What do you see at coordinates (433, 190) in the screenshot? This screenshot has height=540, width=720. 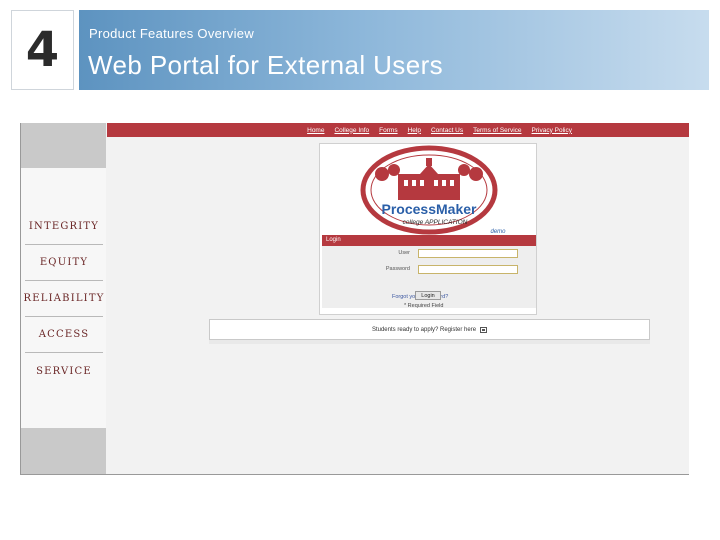 I see `college-logo: ProcessMaker college APPLICATION demo` at bounding box center [433, 190].